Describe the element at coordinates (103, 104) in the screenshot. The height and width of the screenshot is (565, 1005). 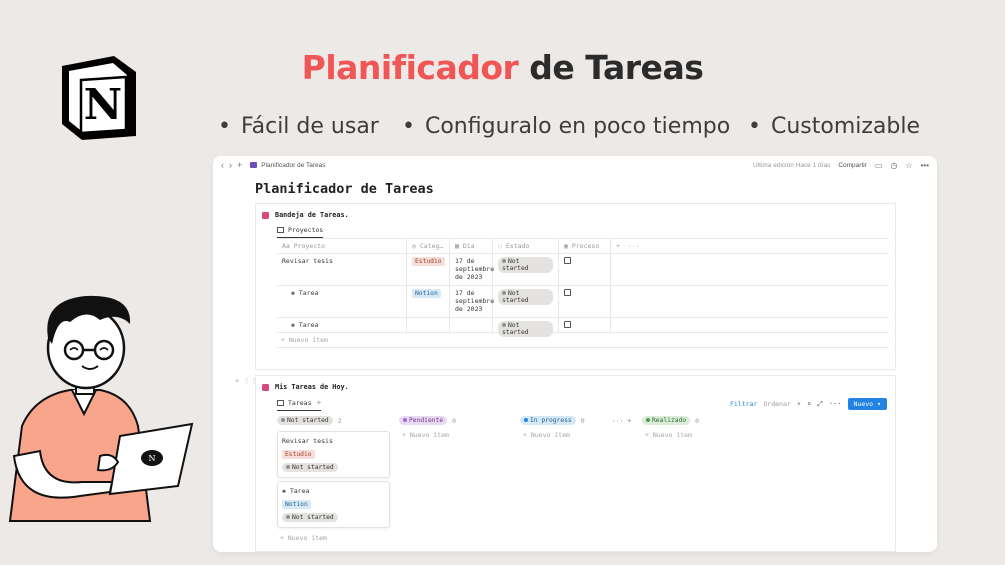
I see `notion-logo-letter: N` at that location.